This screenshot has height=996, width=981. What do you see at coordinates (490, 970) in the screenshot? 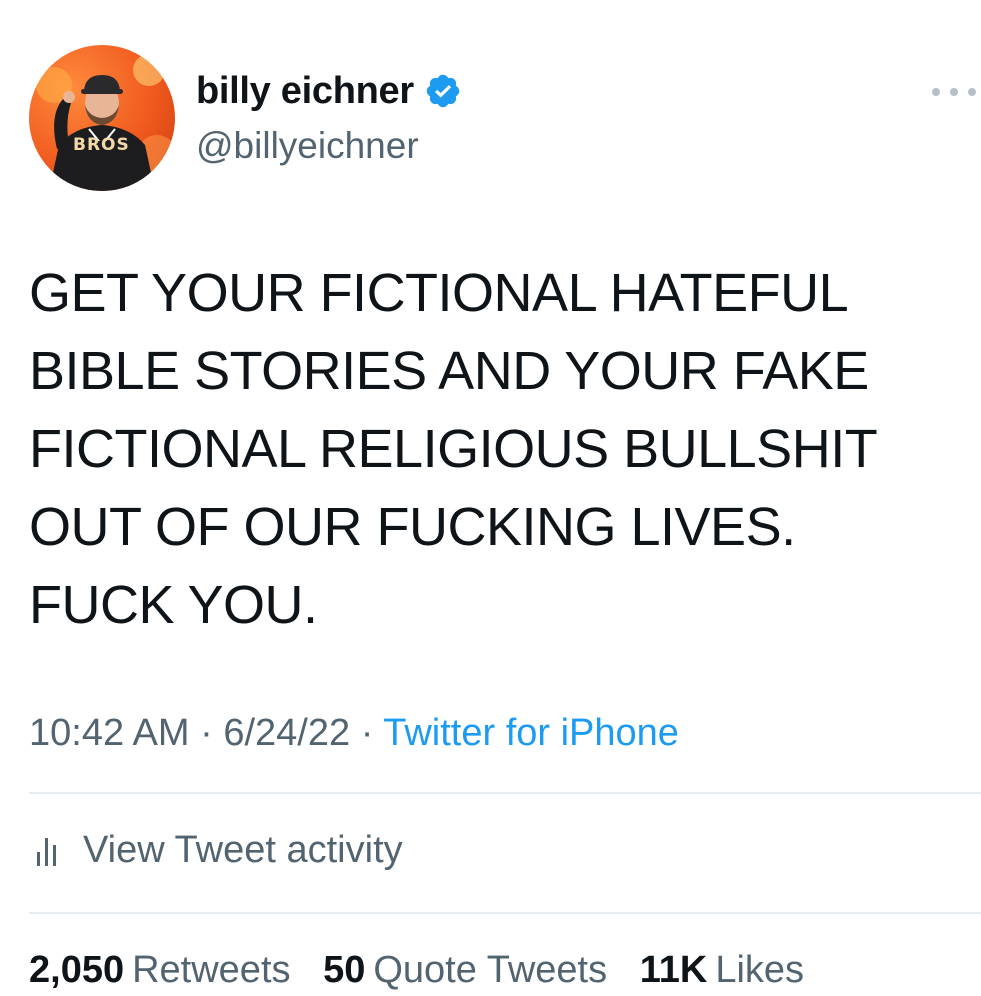
I see `quote-tweets-label: Quote Tweets` at bounding box center [490, 970].